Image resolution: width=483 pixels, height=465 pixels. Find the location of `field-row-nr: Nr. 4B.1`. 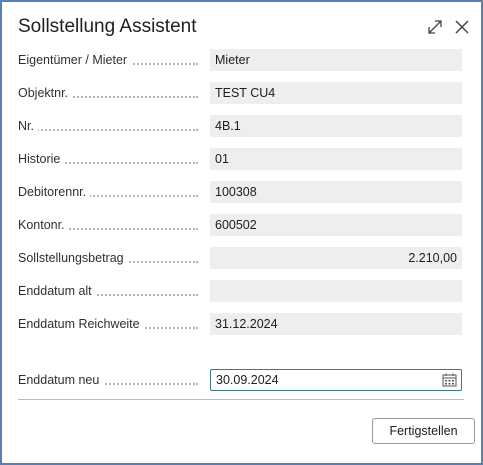

field-row-nr: Nr. 4B.1 is located at coordinates (241, 126).